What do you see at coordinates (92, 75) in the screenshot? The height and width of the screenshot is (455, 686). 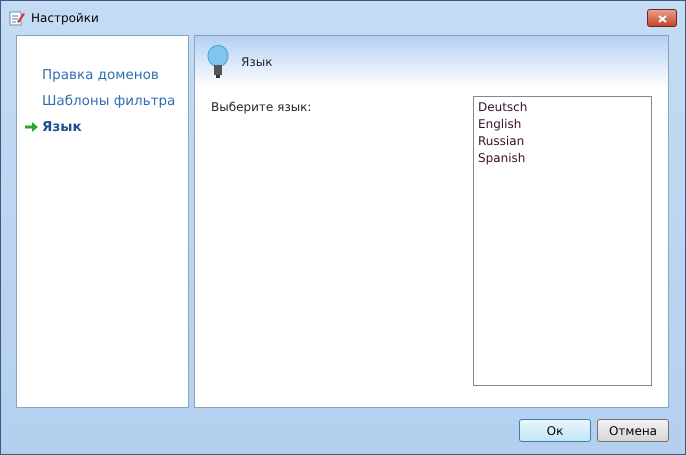 I see `sidebar-item: Правка доменов` at bounding box center [92, 75].